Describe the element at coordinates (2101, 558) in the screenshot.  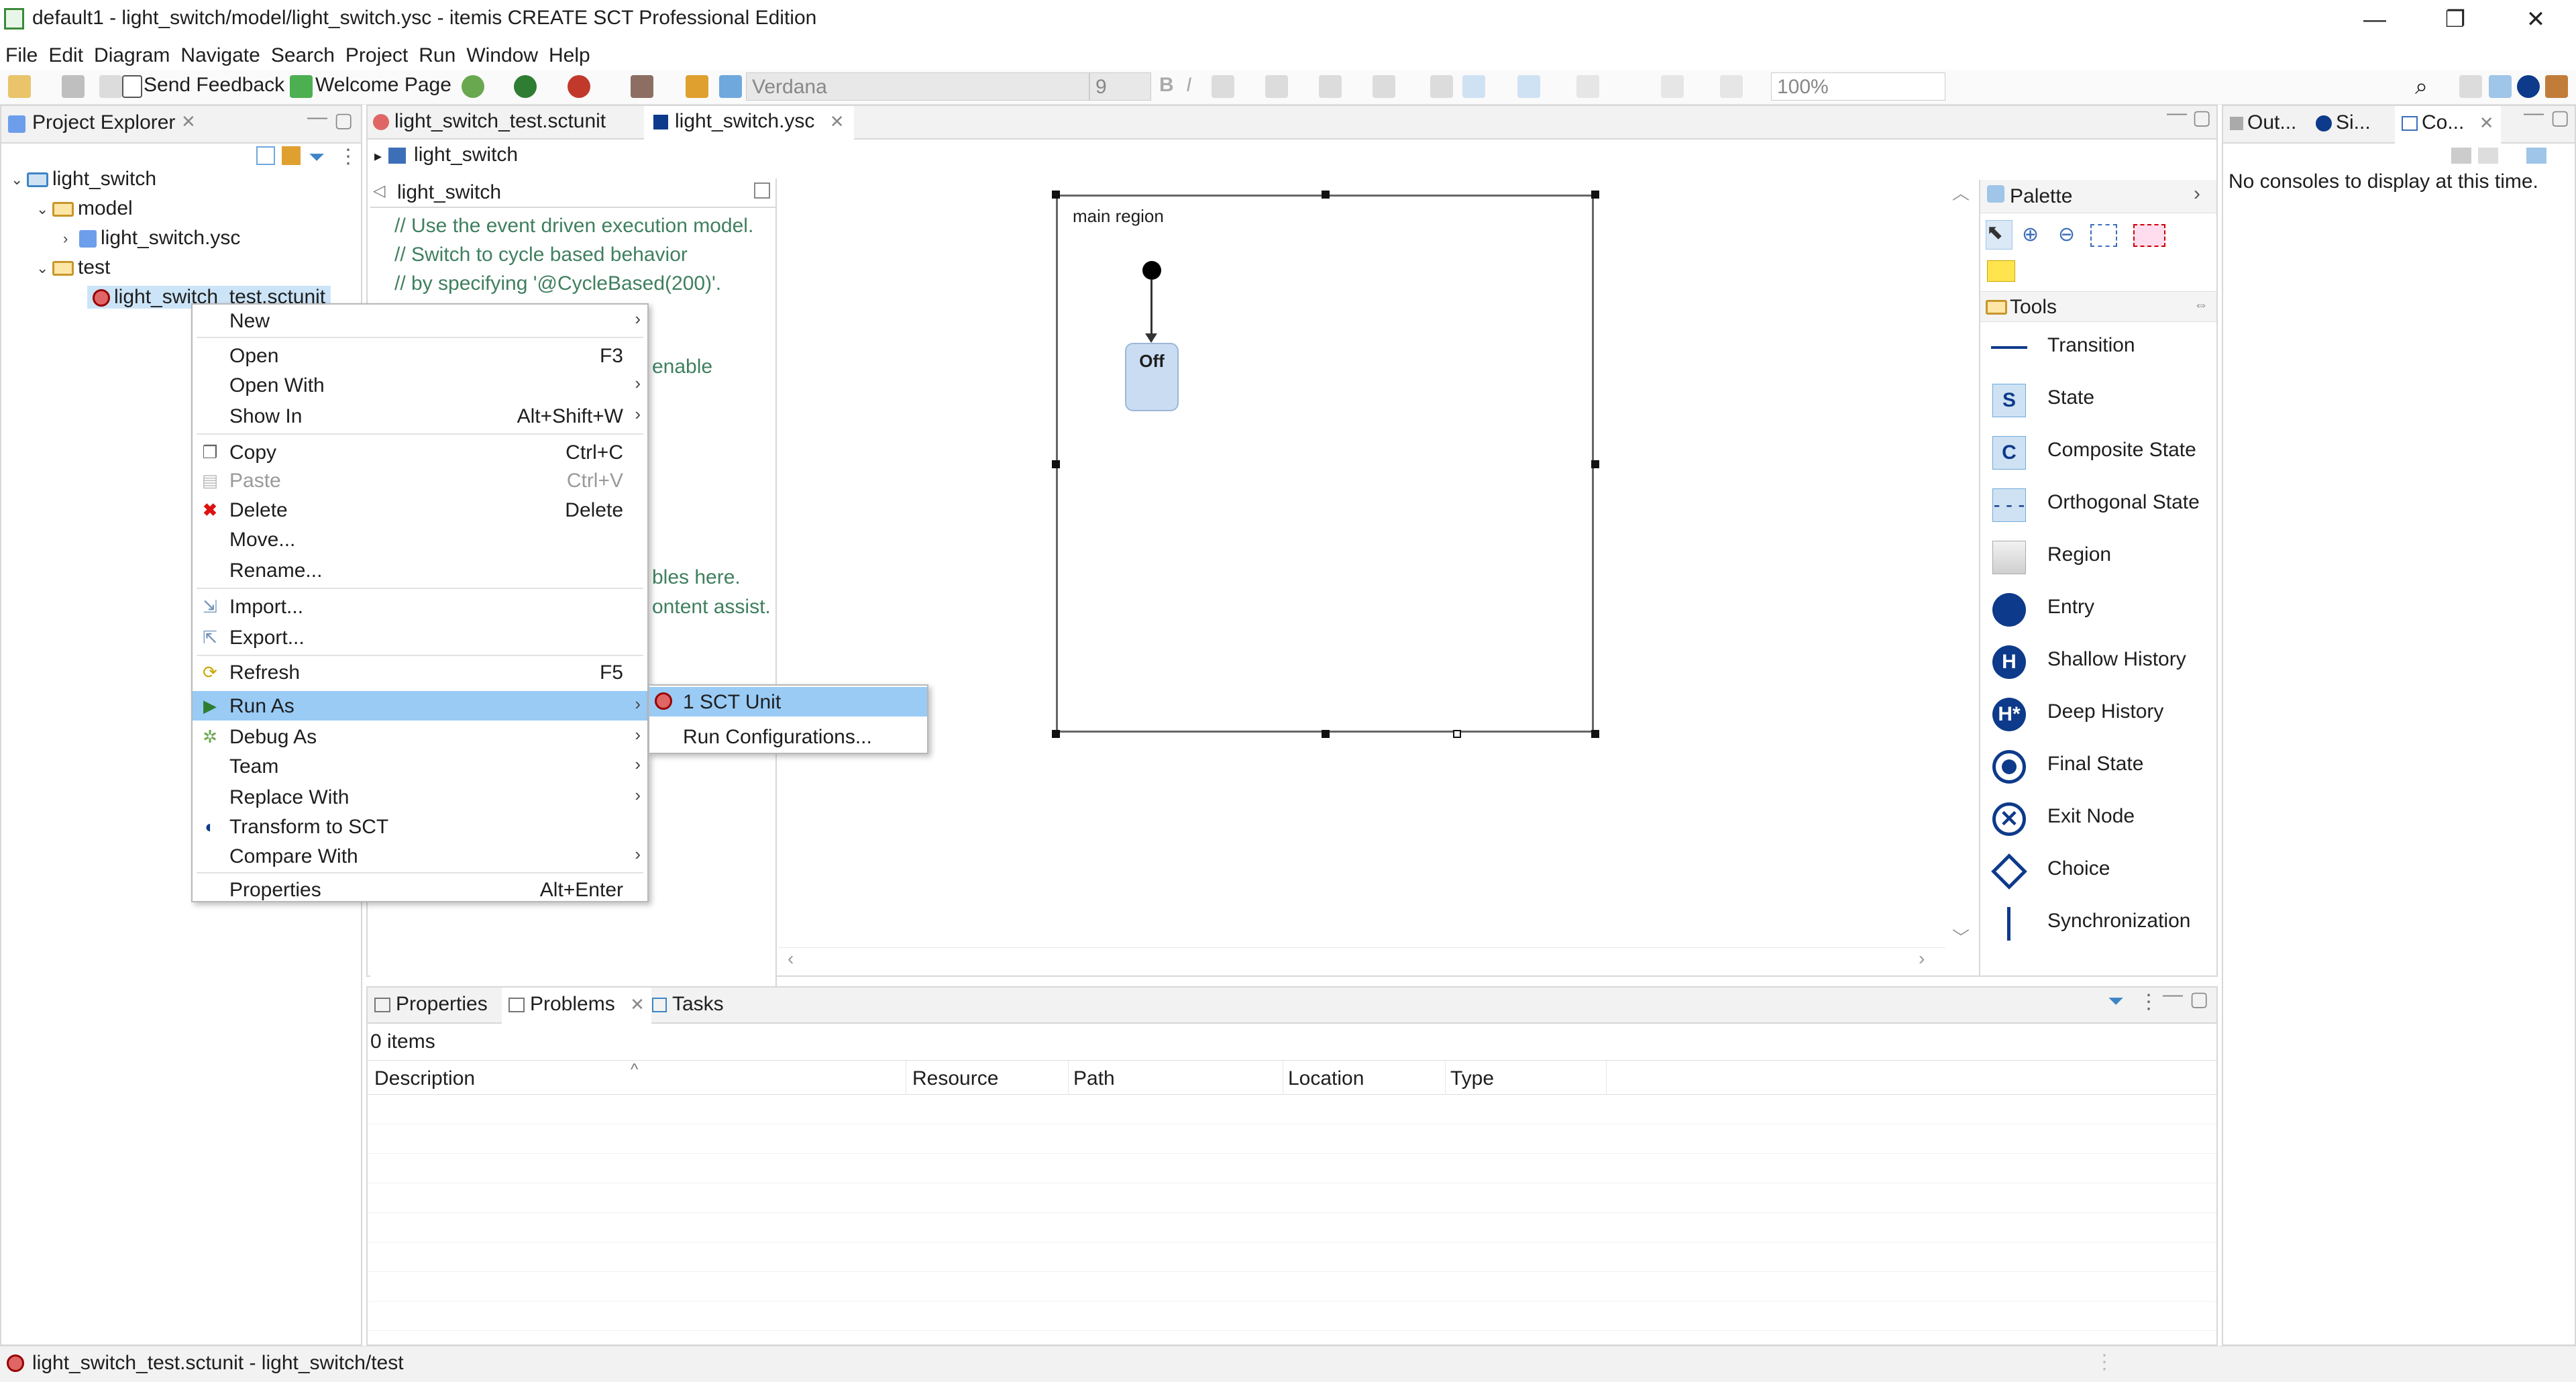
I see `palette-item-region: Region` at that location.